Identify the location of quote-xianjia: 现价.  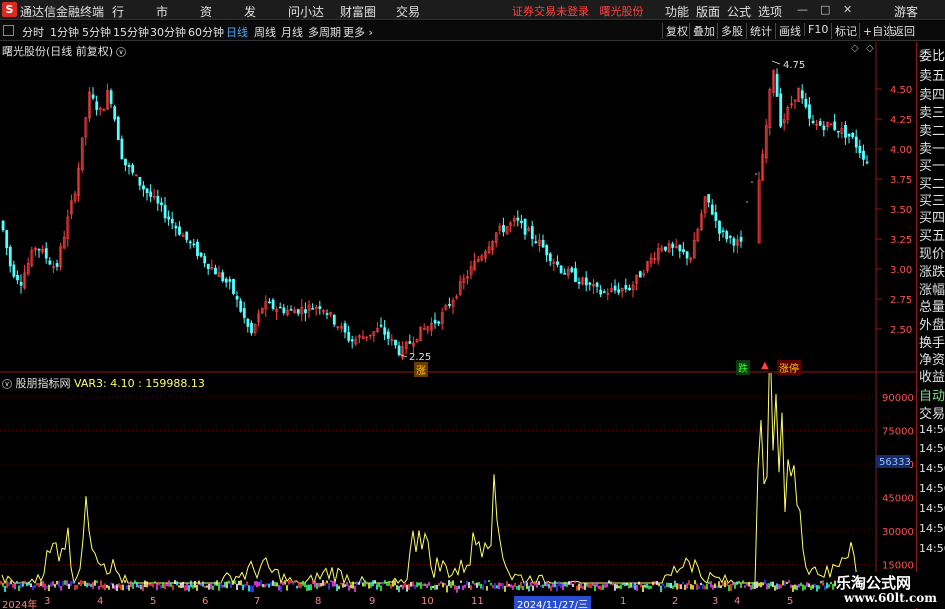
(932, 252).